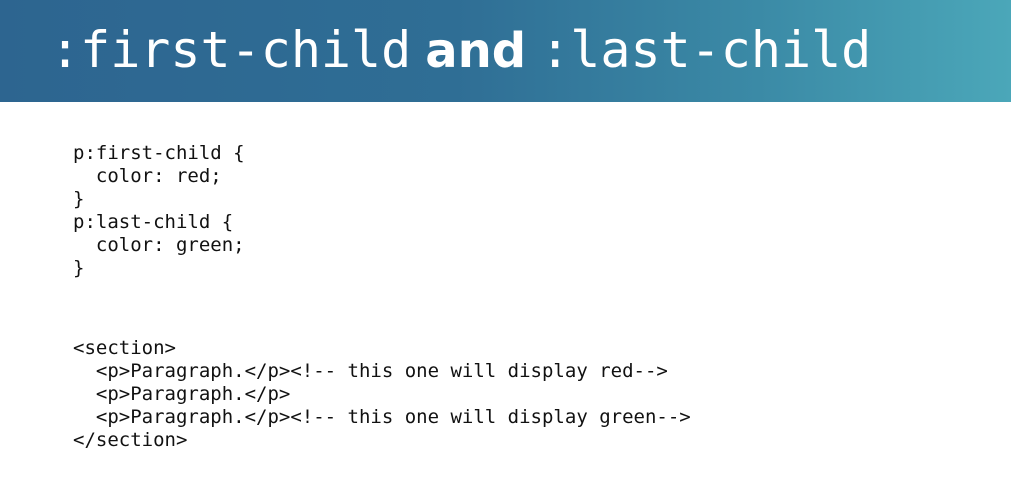 The image size is (1011, 482). Describe the element at coordinates (124, 348) in the screenshot. I see `html-line: <section>` at that location.